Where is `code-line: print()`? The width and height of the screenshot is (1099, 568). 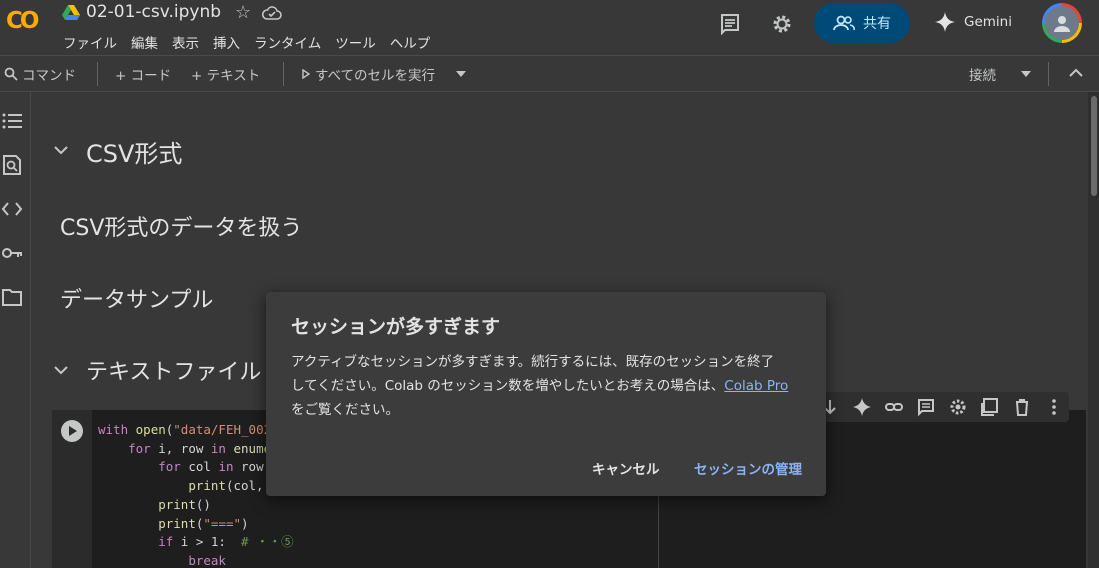 code-line: print() is located at coordinates (184, 504).